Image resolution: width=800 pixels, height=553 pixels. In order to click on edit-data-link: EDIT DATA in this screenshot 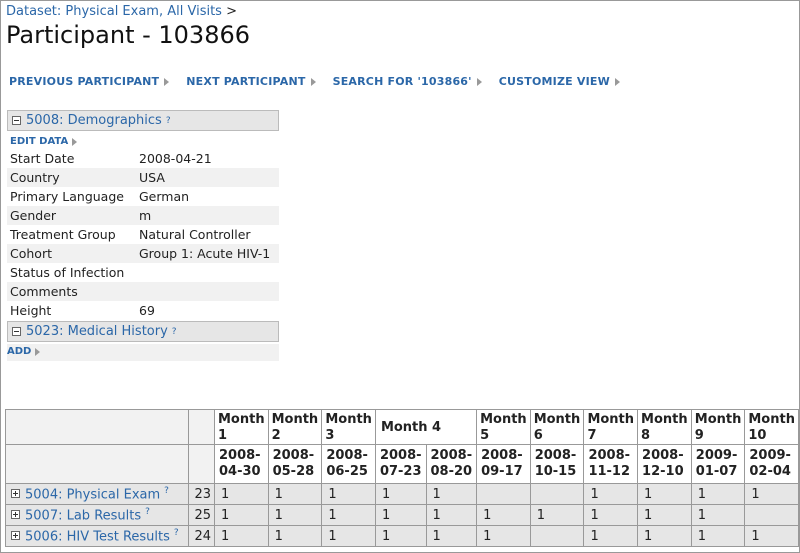, I will do `click(44, 141)`.